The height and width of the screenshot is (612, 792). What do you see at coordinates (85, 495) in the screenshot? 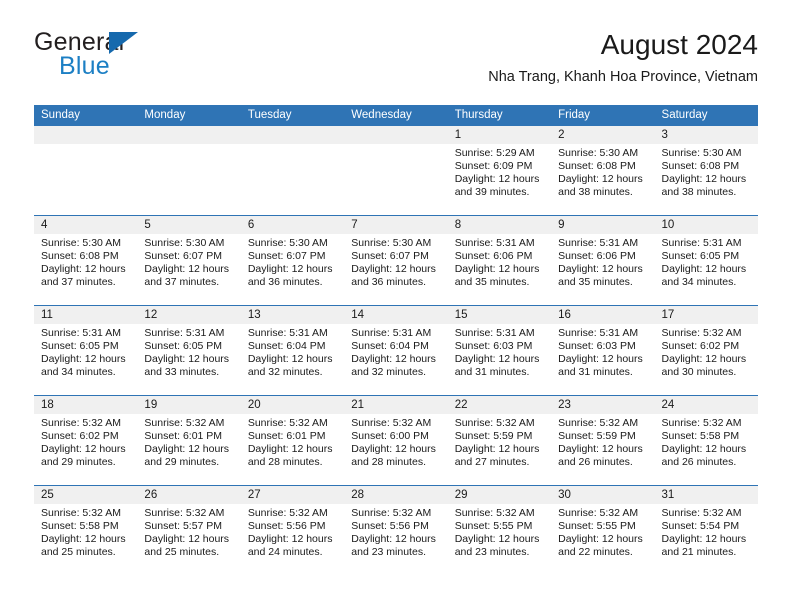
I see `day-number: 25` at bounding box center [85, 495].